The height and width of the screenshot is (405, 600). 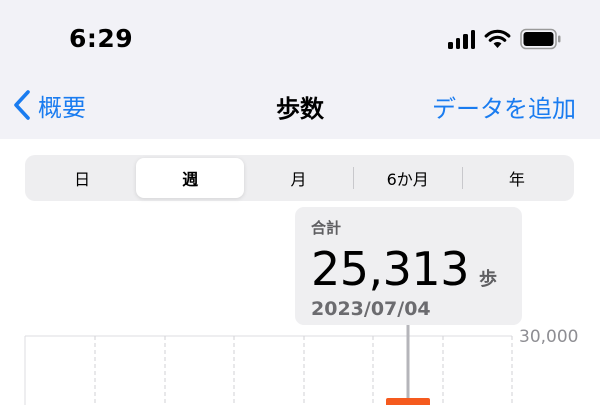 What do you see at coordinates (461, 39) in the screenshot?
I see `cellular-signal-icon` at bounding box center [461, 39].